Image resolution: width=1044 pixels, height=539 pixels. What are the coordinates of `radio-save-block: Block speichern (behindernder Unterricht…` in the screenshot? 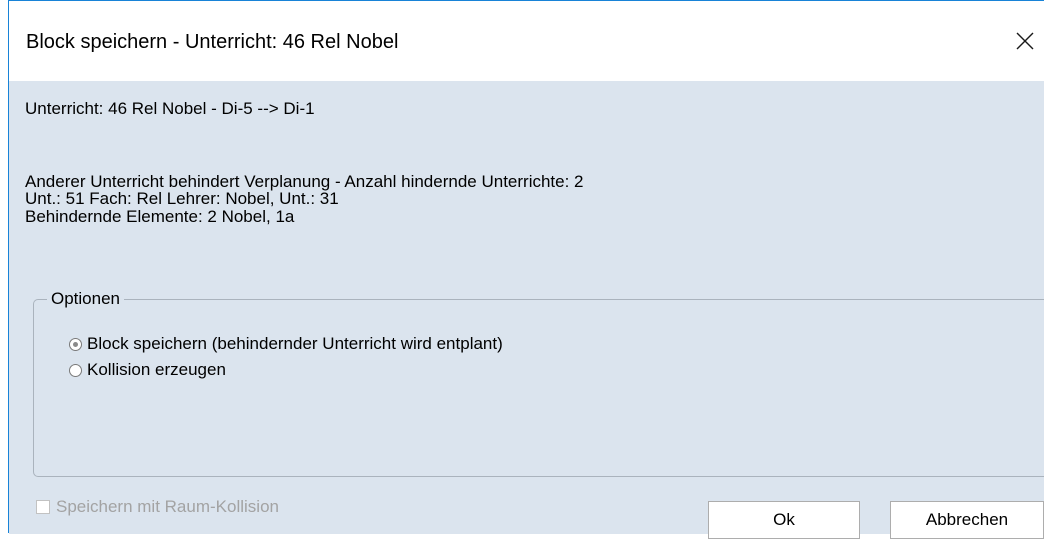 It's located at (286, 344).